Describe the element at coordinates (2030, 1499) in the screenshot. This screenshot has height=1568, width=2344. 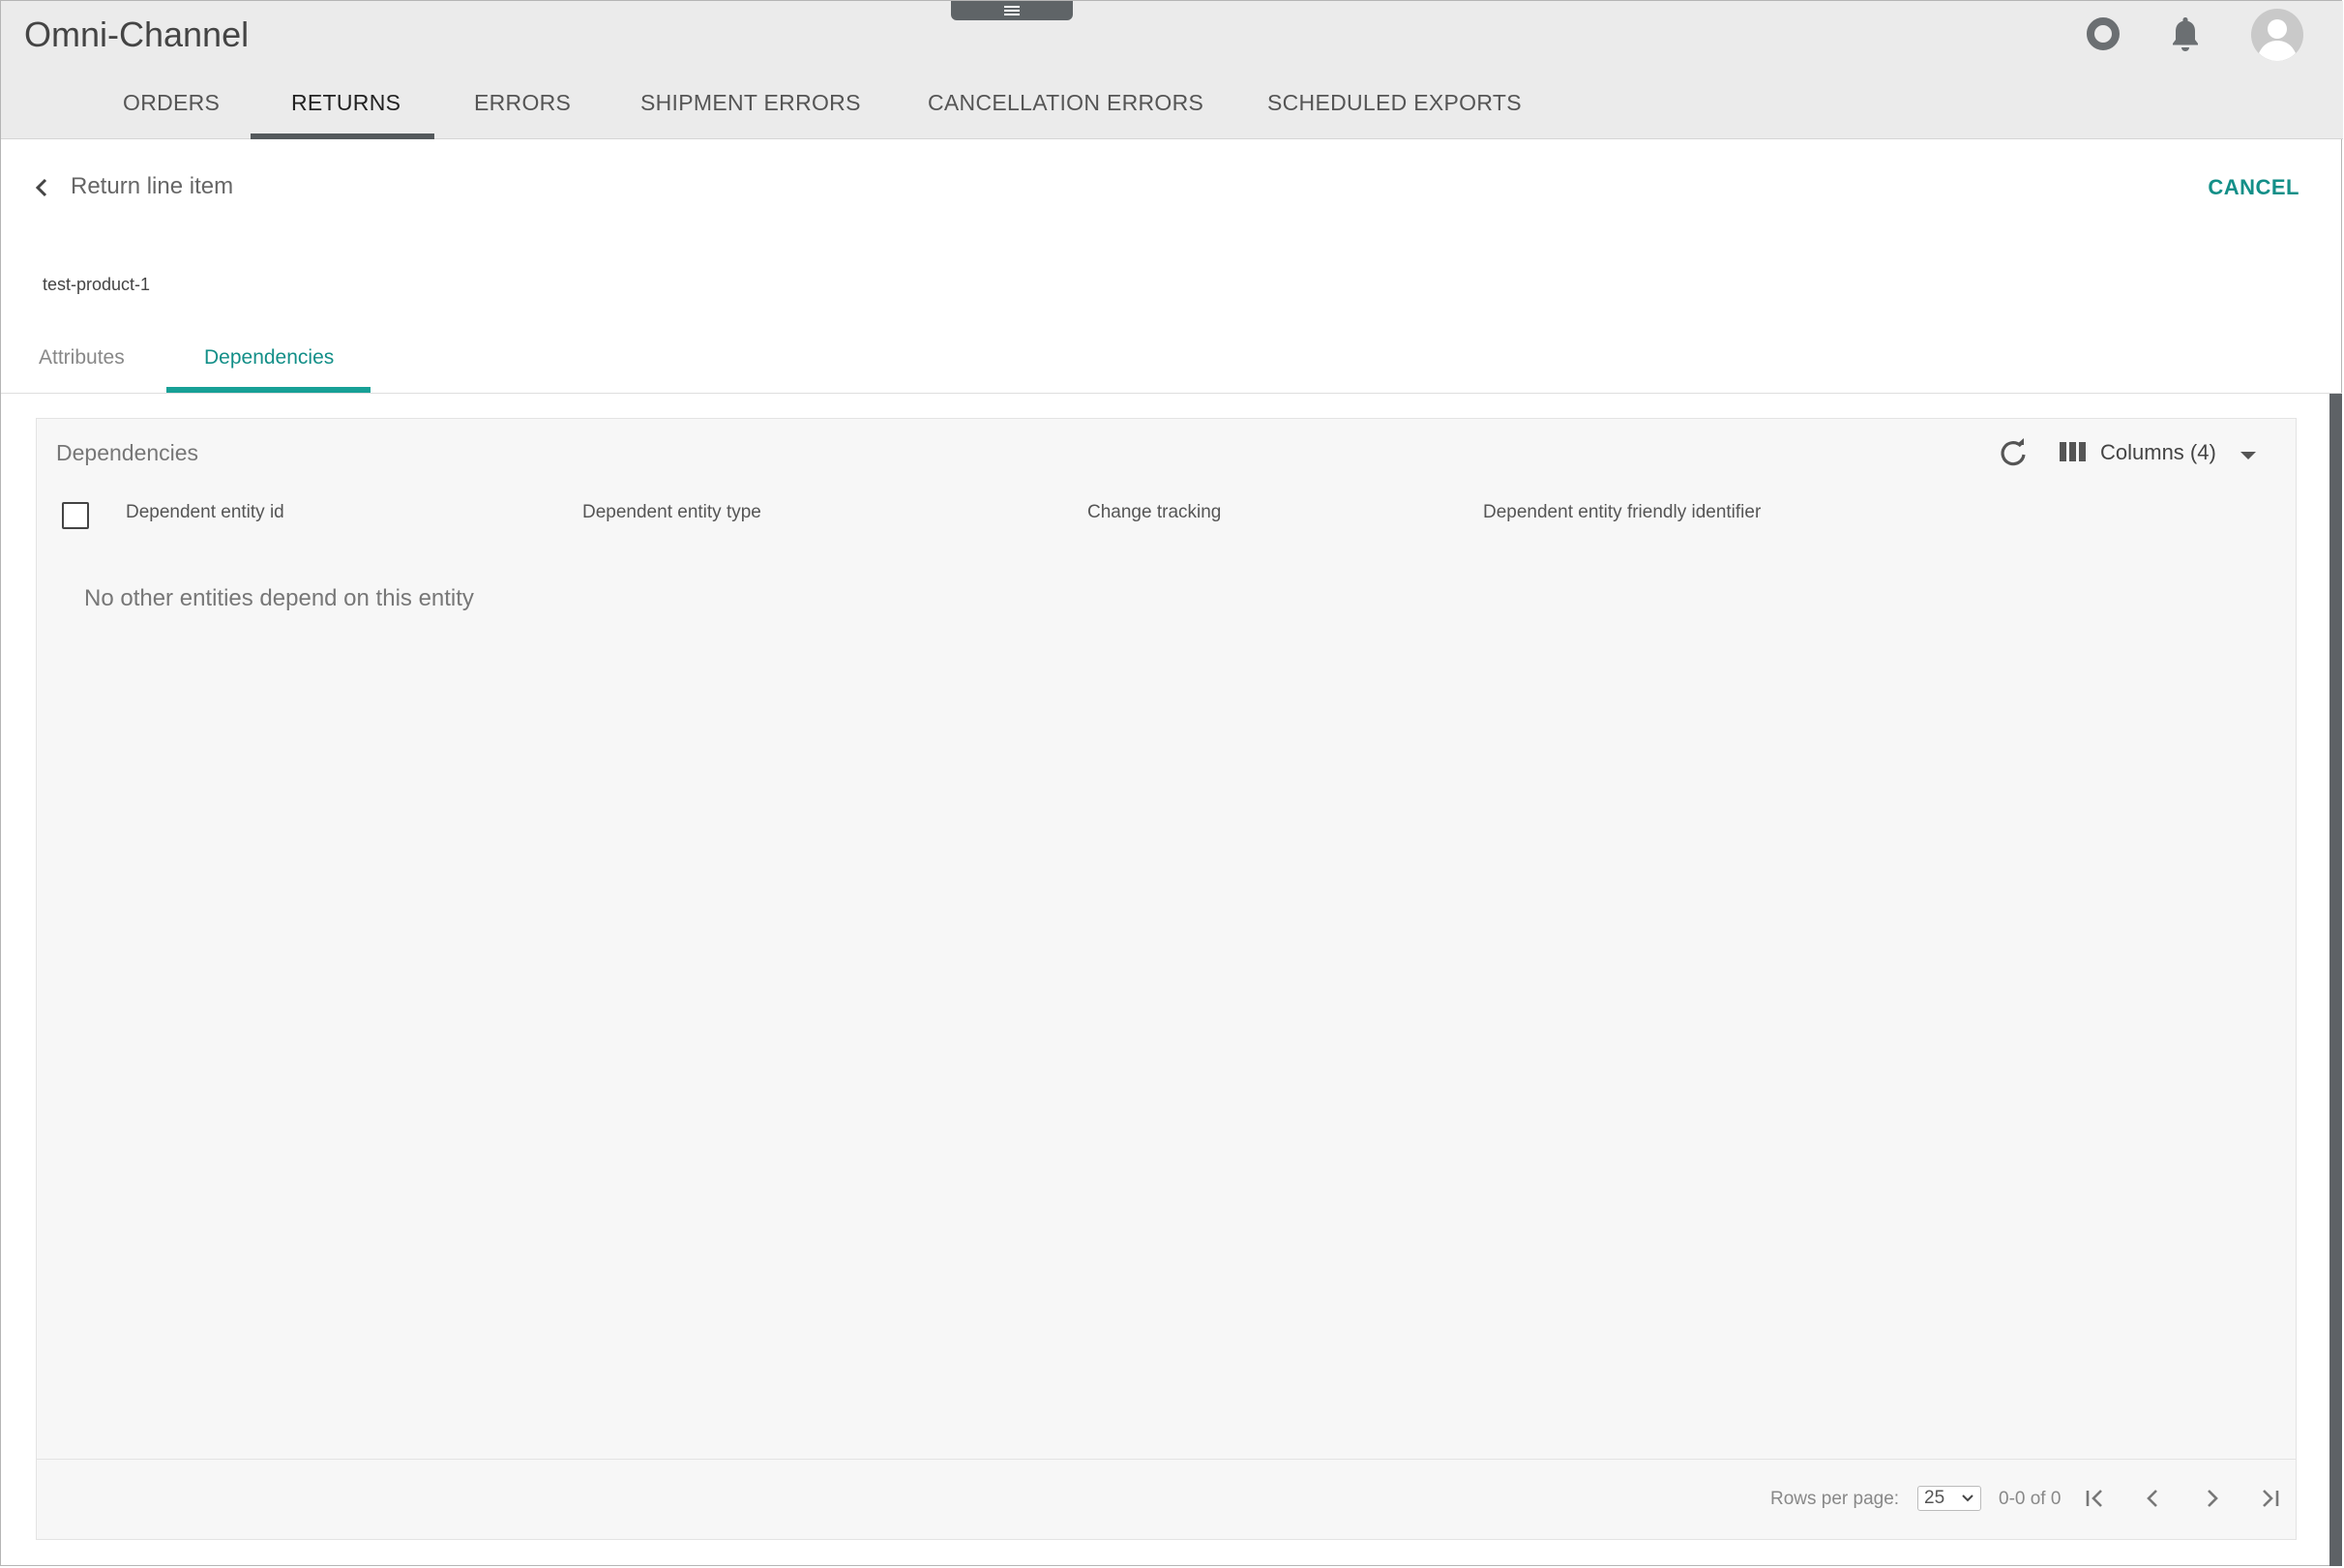
I see `pagination-range: 0-0 of 0` at that location.